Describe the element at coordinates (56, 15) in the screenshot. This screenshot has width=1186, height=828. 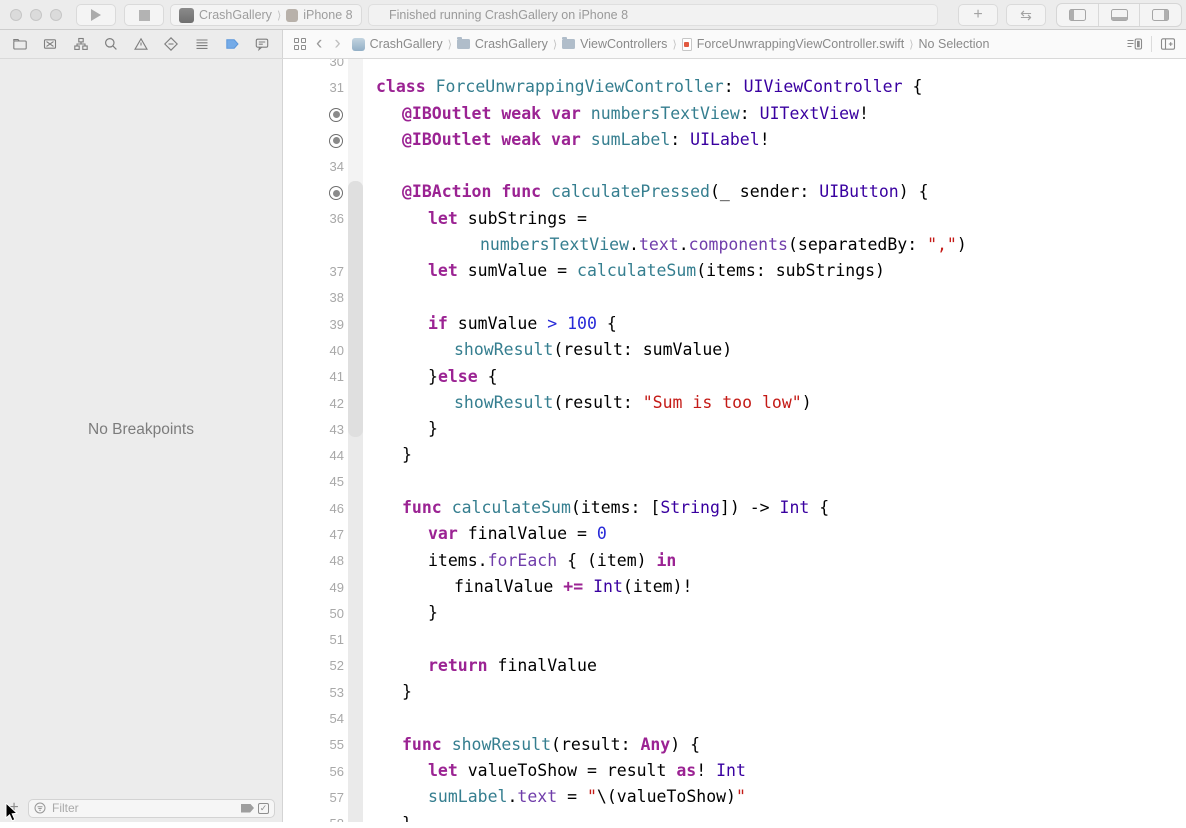
I see `zoom-window-button` at that location.